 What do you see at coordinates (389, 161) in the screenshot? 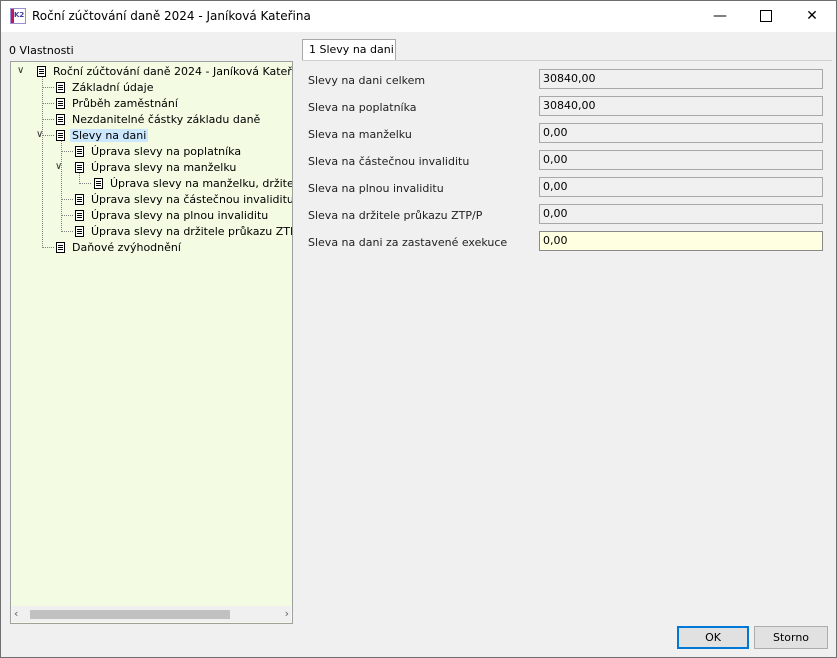
I see `field-label-sleva-castecna-invalidita: Sleva na částečnou invaliditu` at bounding box center [389, 161].